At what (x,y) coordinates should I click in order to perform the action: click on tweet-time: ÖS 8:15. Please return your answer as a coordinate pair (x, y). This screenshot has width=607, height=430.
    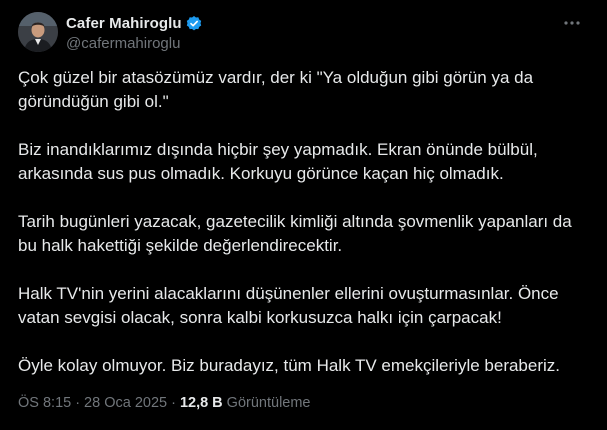
    Looking at the image, I should click on (44, 403).